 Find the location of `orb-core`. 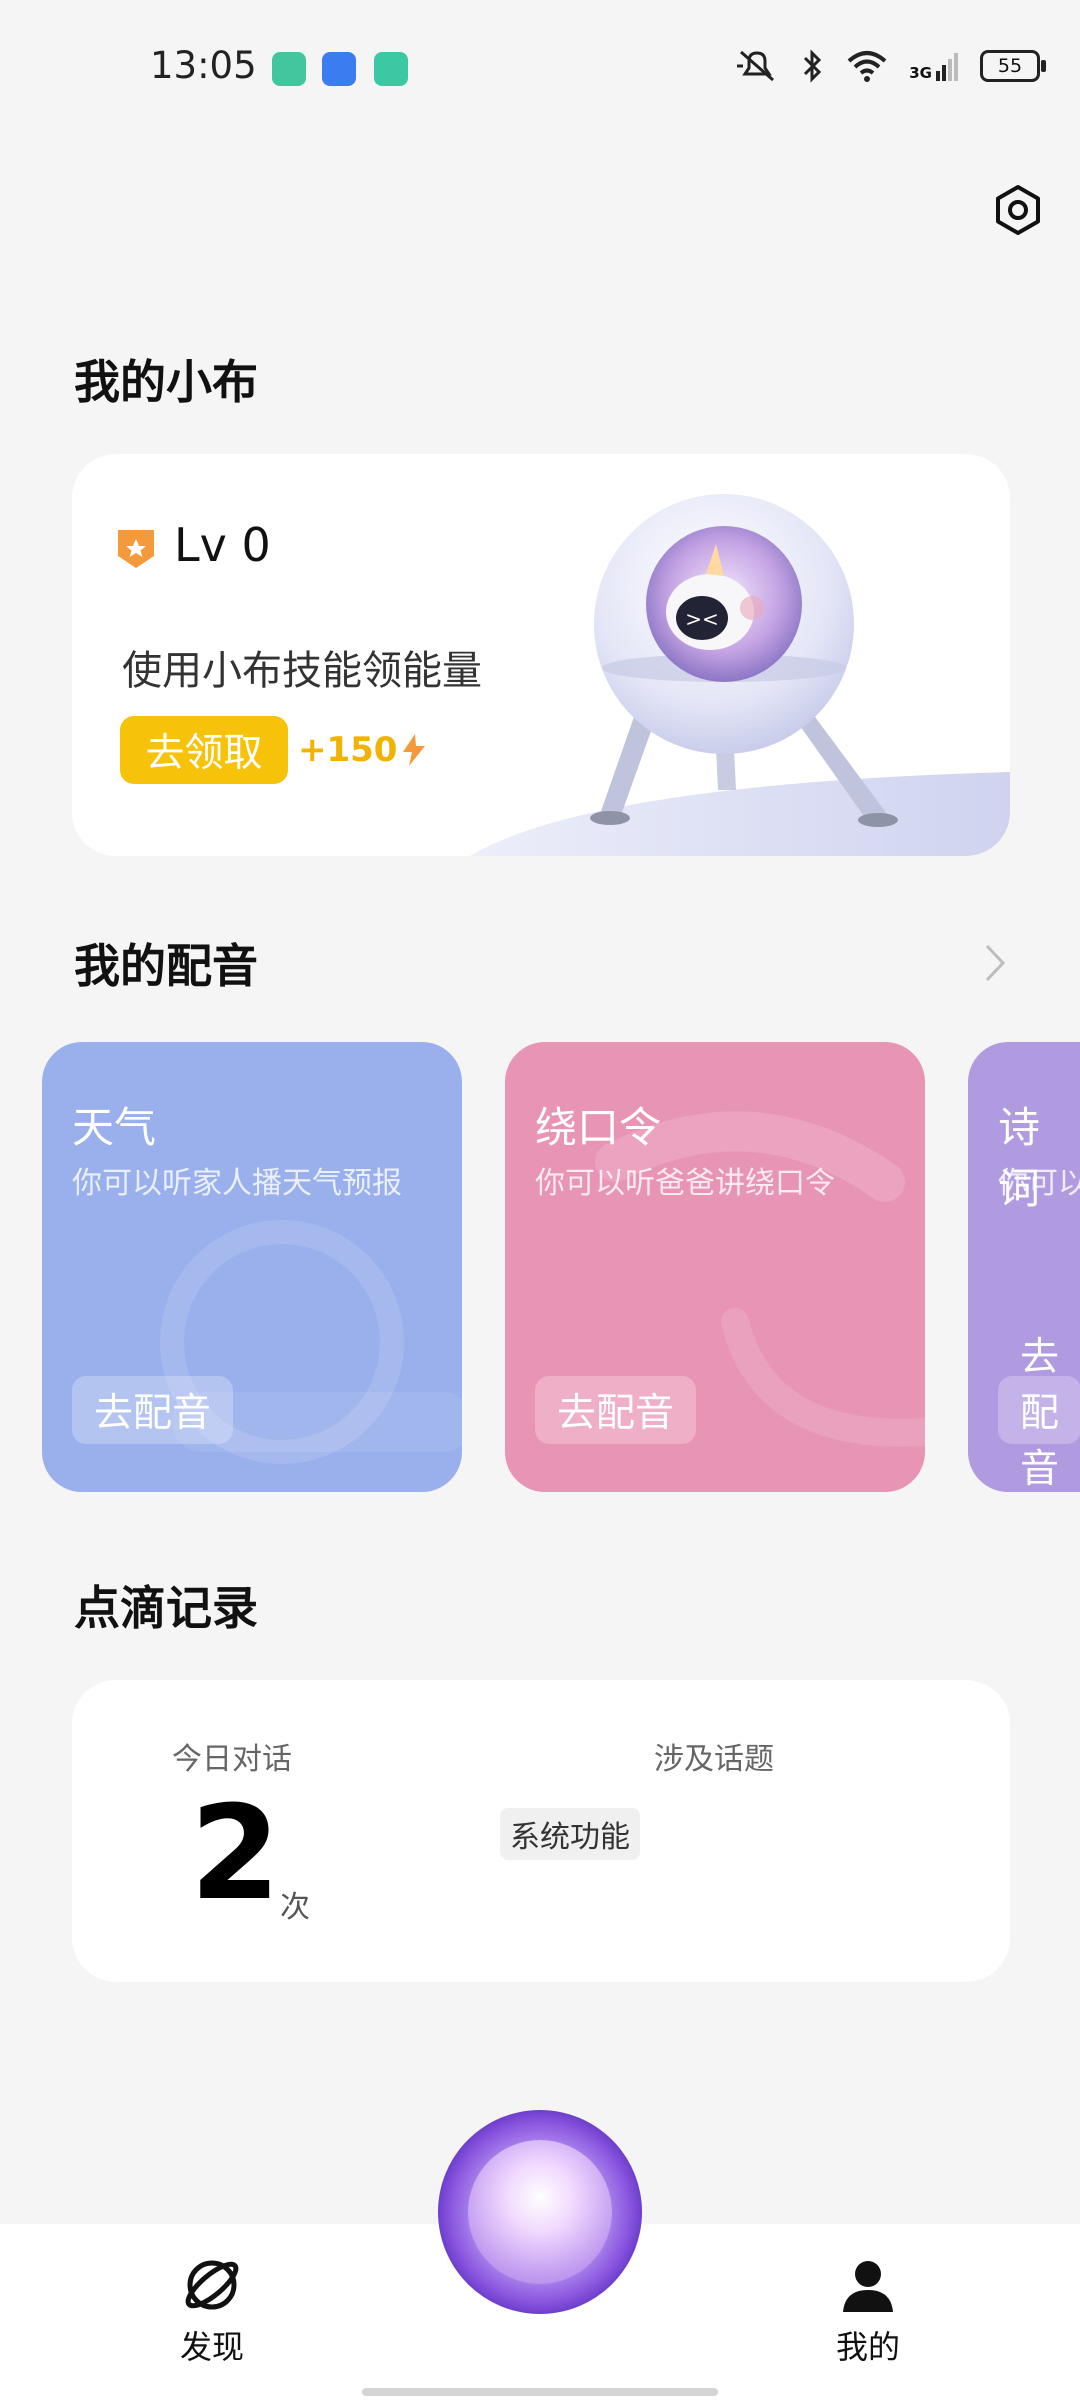

orb-core is located at coordinates (540, 2212).